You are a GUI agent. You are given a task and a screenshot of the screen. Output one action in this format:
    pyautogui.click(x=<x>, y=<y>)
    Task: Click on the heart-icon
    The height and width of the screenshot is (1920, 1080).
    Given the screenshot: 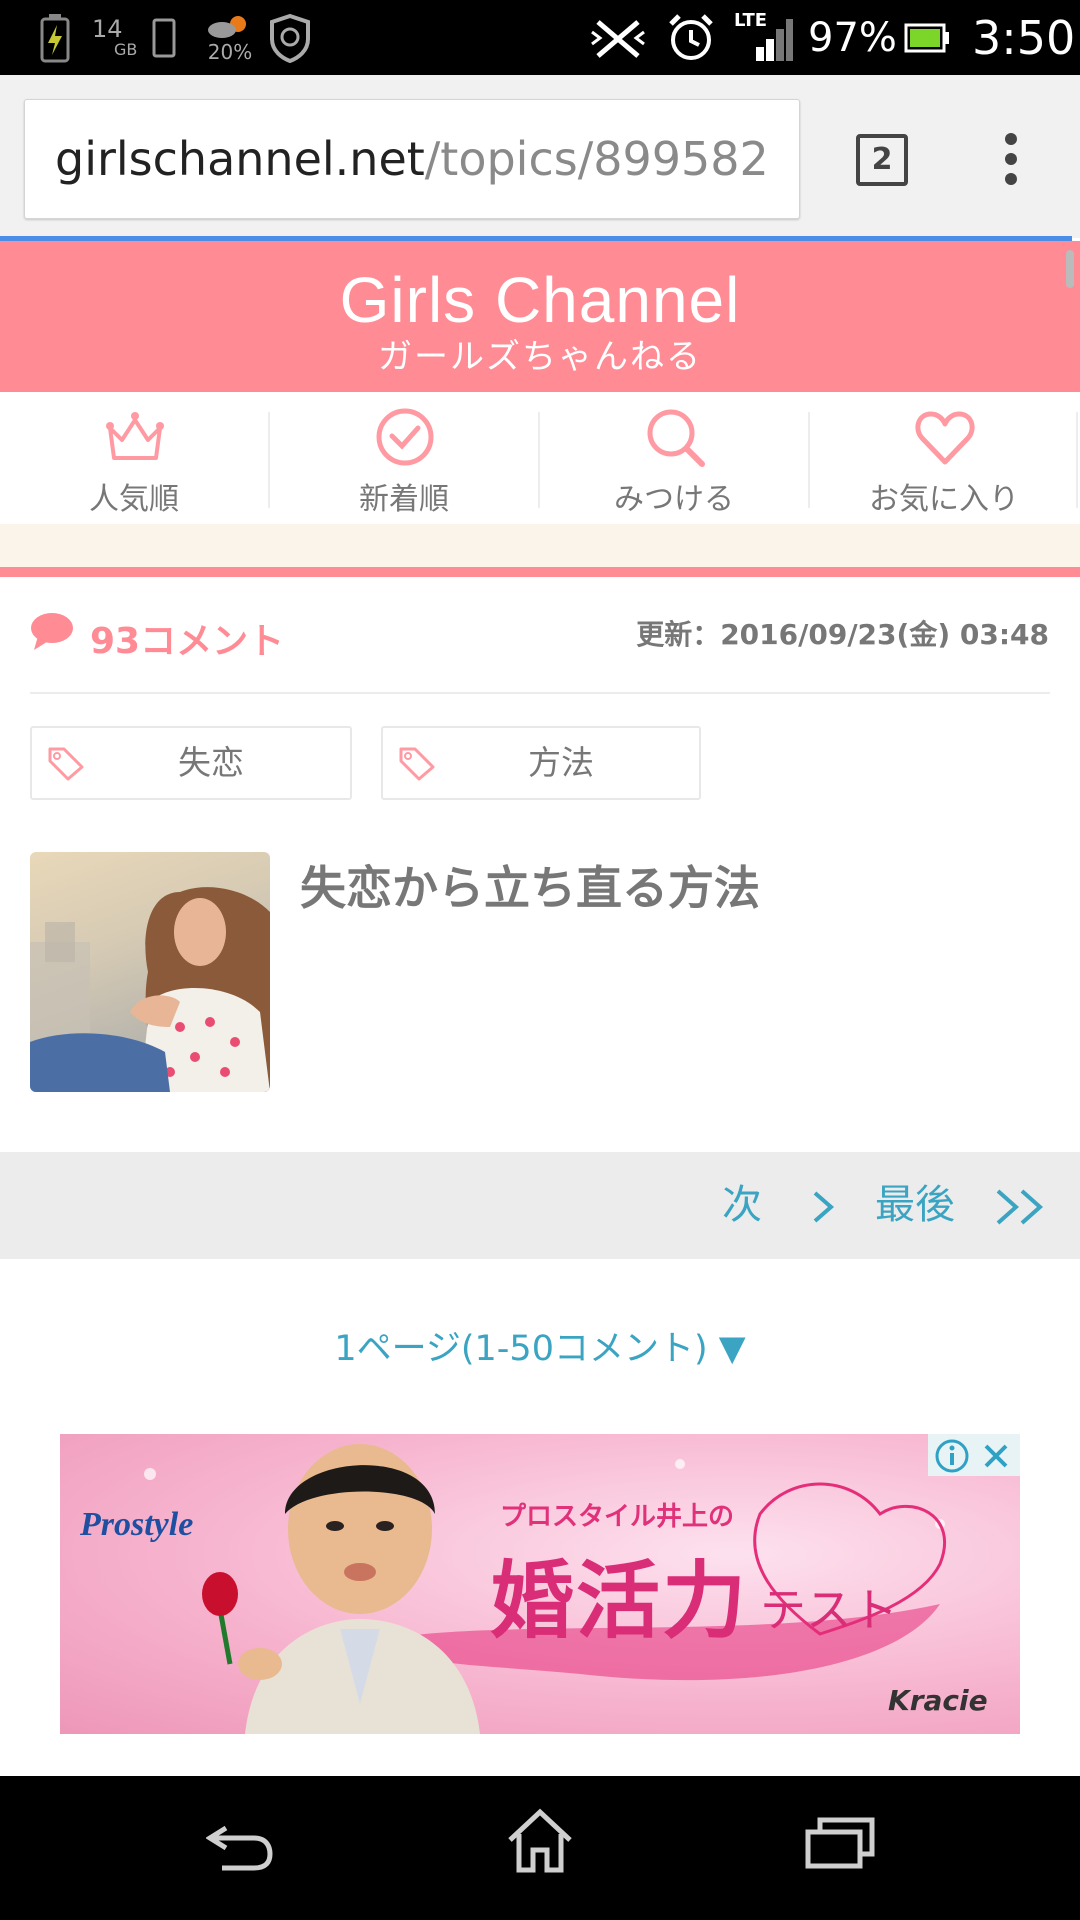 What is the action you would take?
    pyautogui.click(x=945, y=438)
    